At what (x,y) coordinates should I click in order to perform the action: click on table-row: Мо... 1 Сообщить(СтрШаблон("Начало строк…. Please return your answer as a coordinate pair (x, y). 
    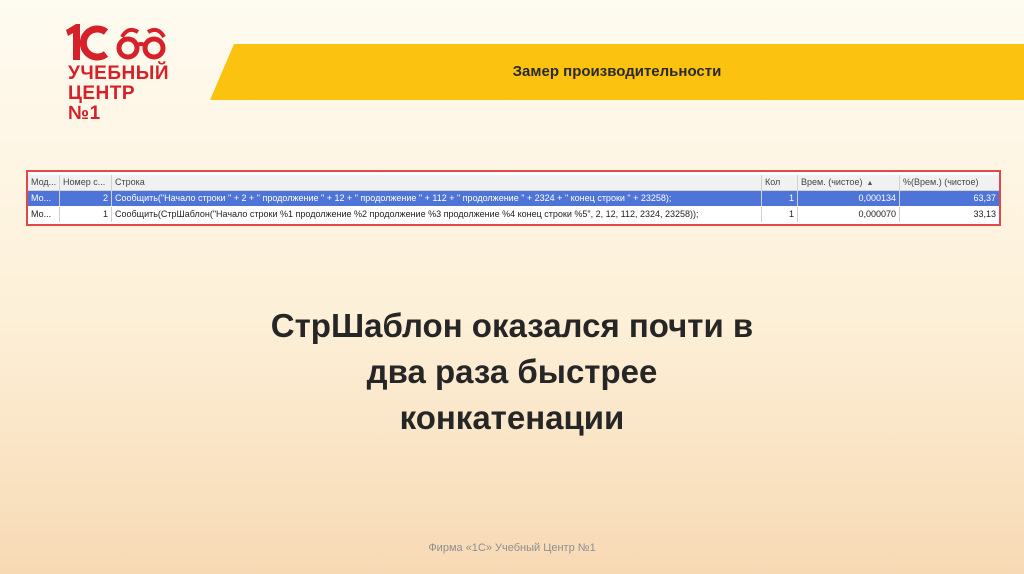
    Looking at the image, I should click on (513, 214).